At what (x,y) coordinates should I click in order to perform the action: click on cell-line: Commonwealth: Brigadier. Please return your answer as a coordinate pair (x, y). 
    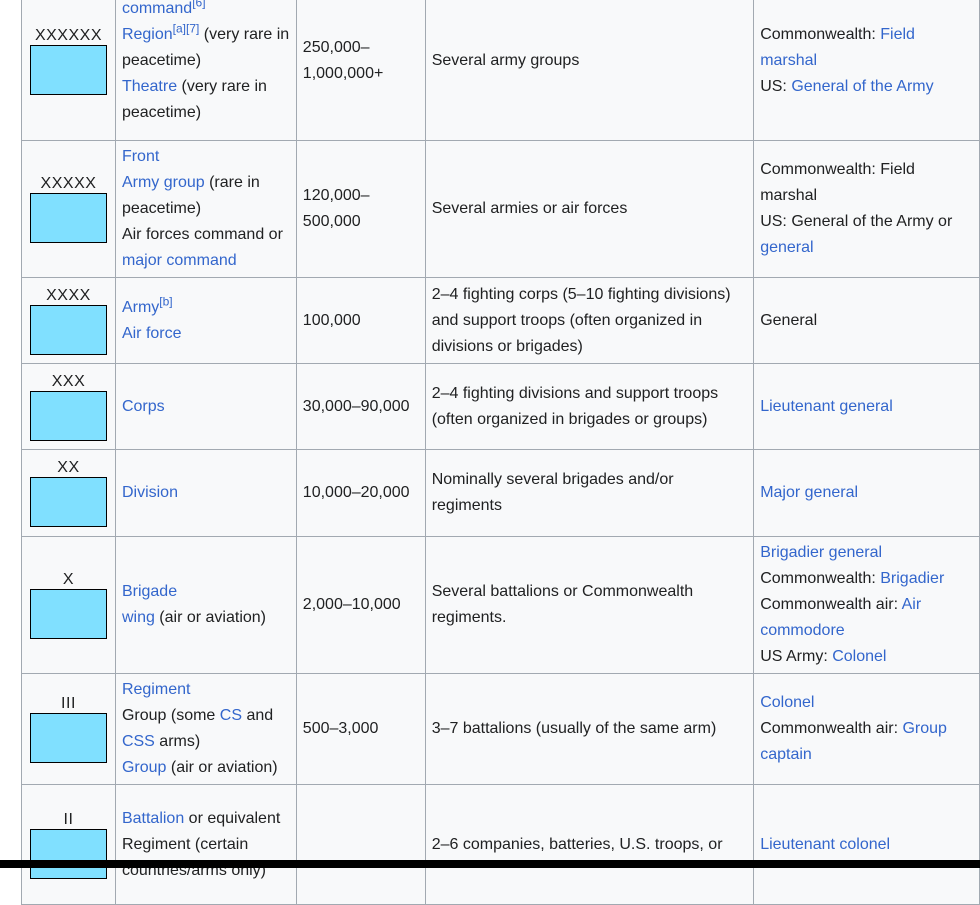
    Looking at the image, I should click on (866, 579).